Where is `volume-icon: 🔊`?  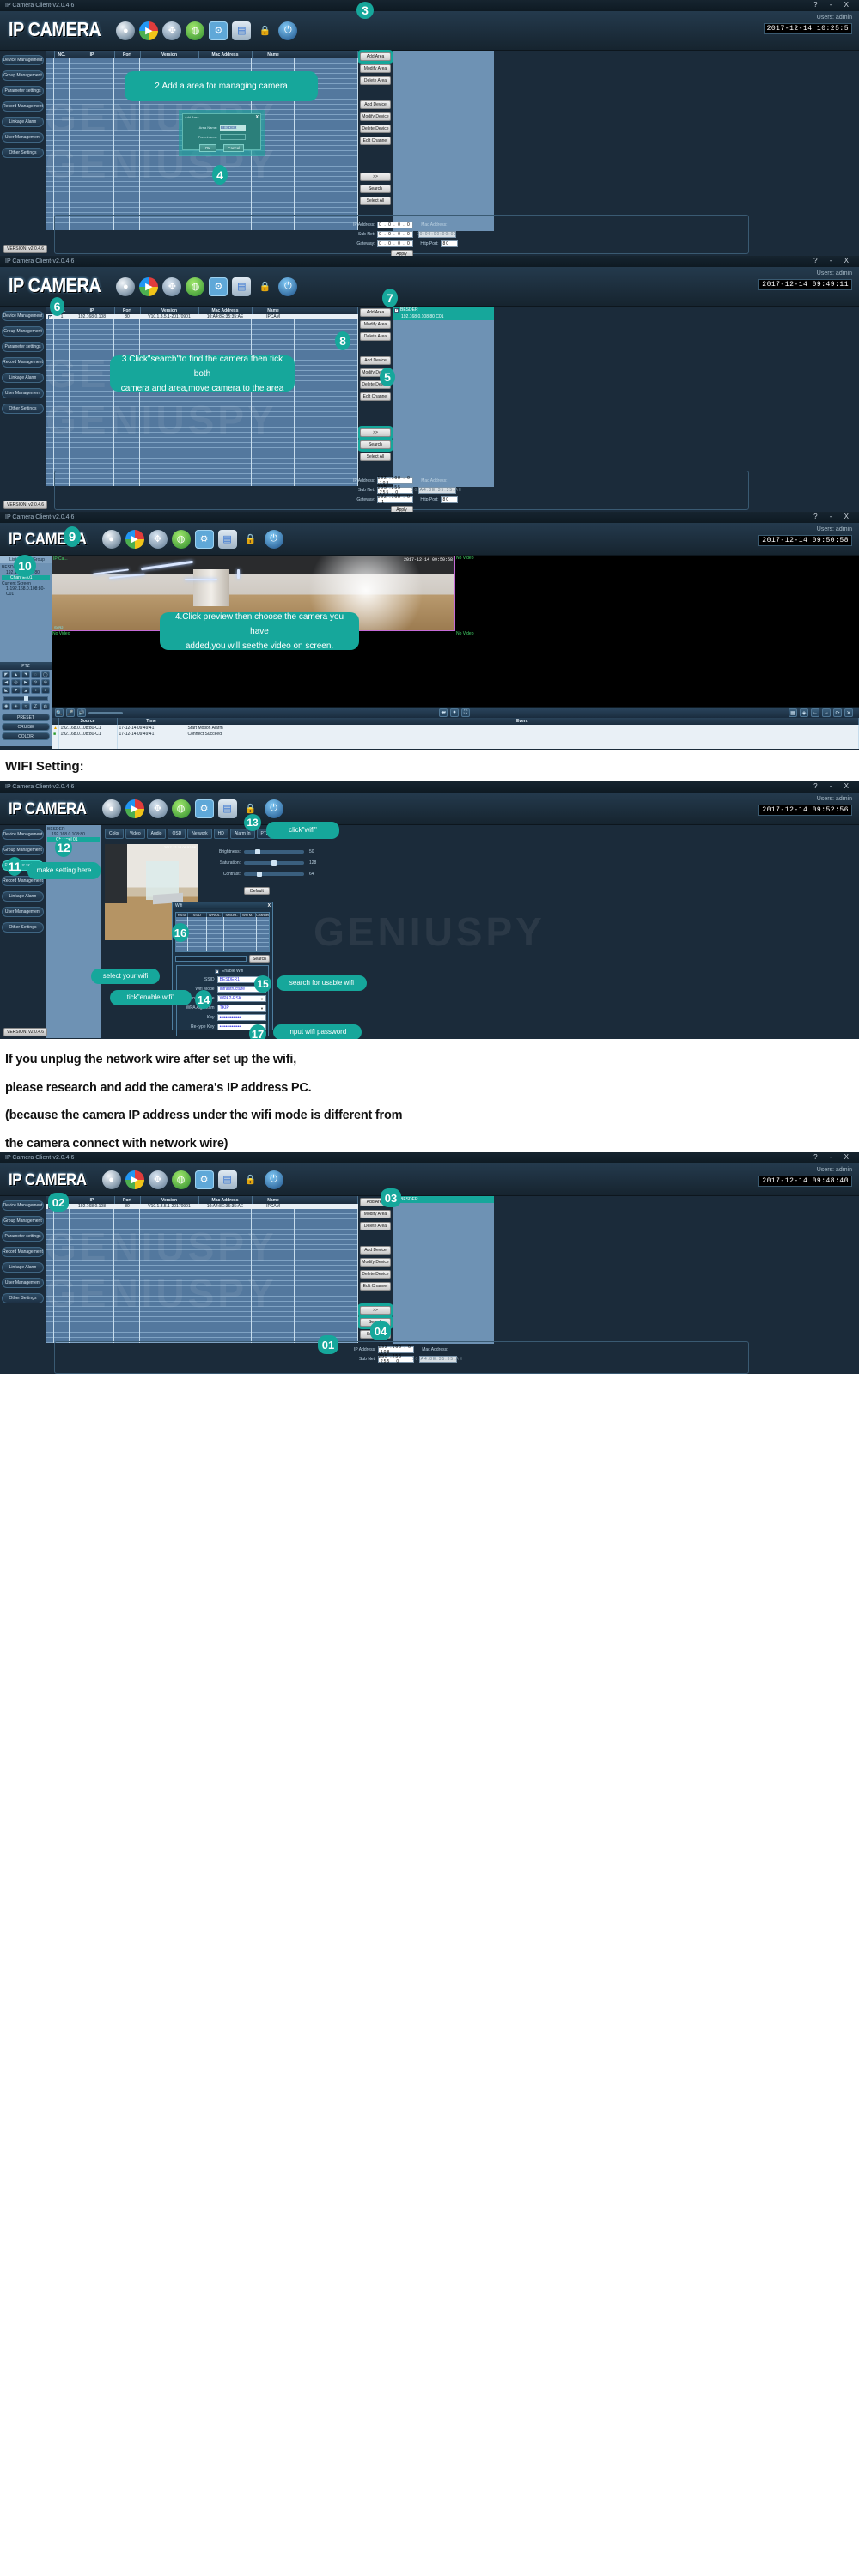 volume-icon: 🔊 is located at coordinates (81, 713).